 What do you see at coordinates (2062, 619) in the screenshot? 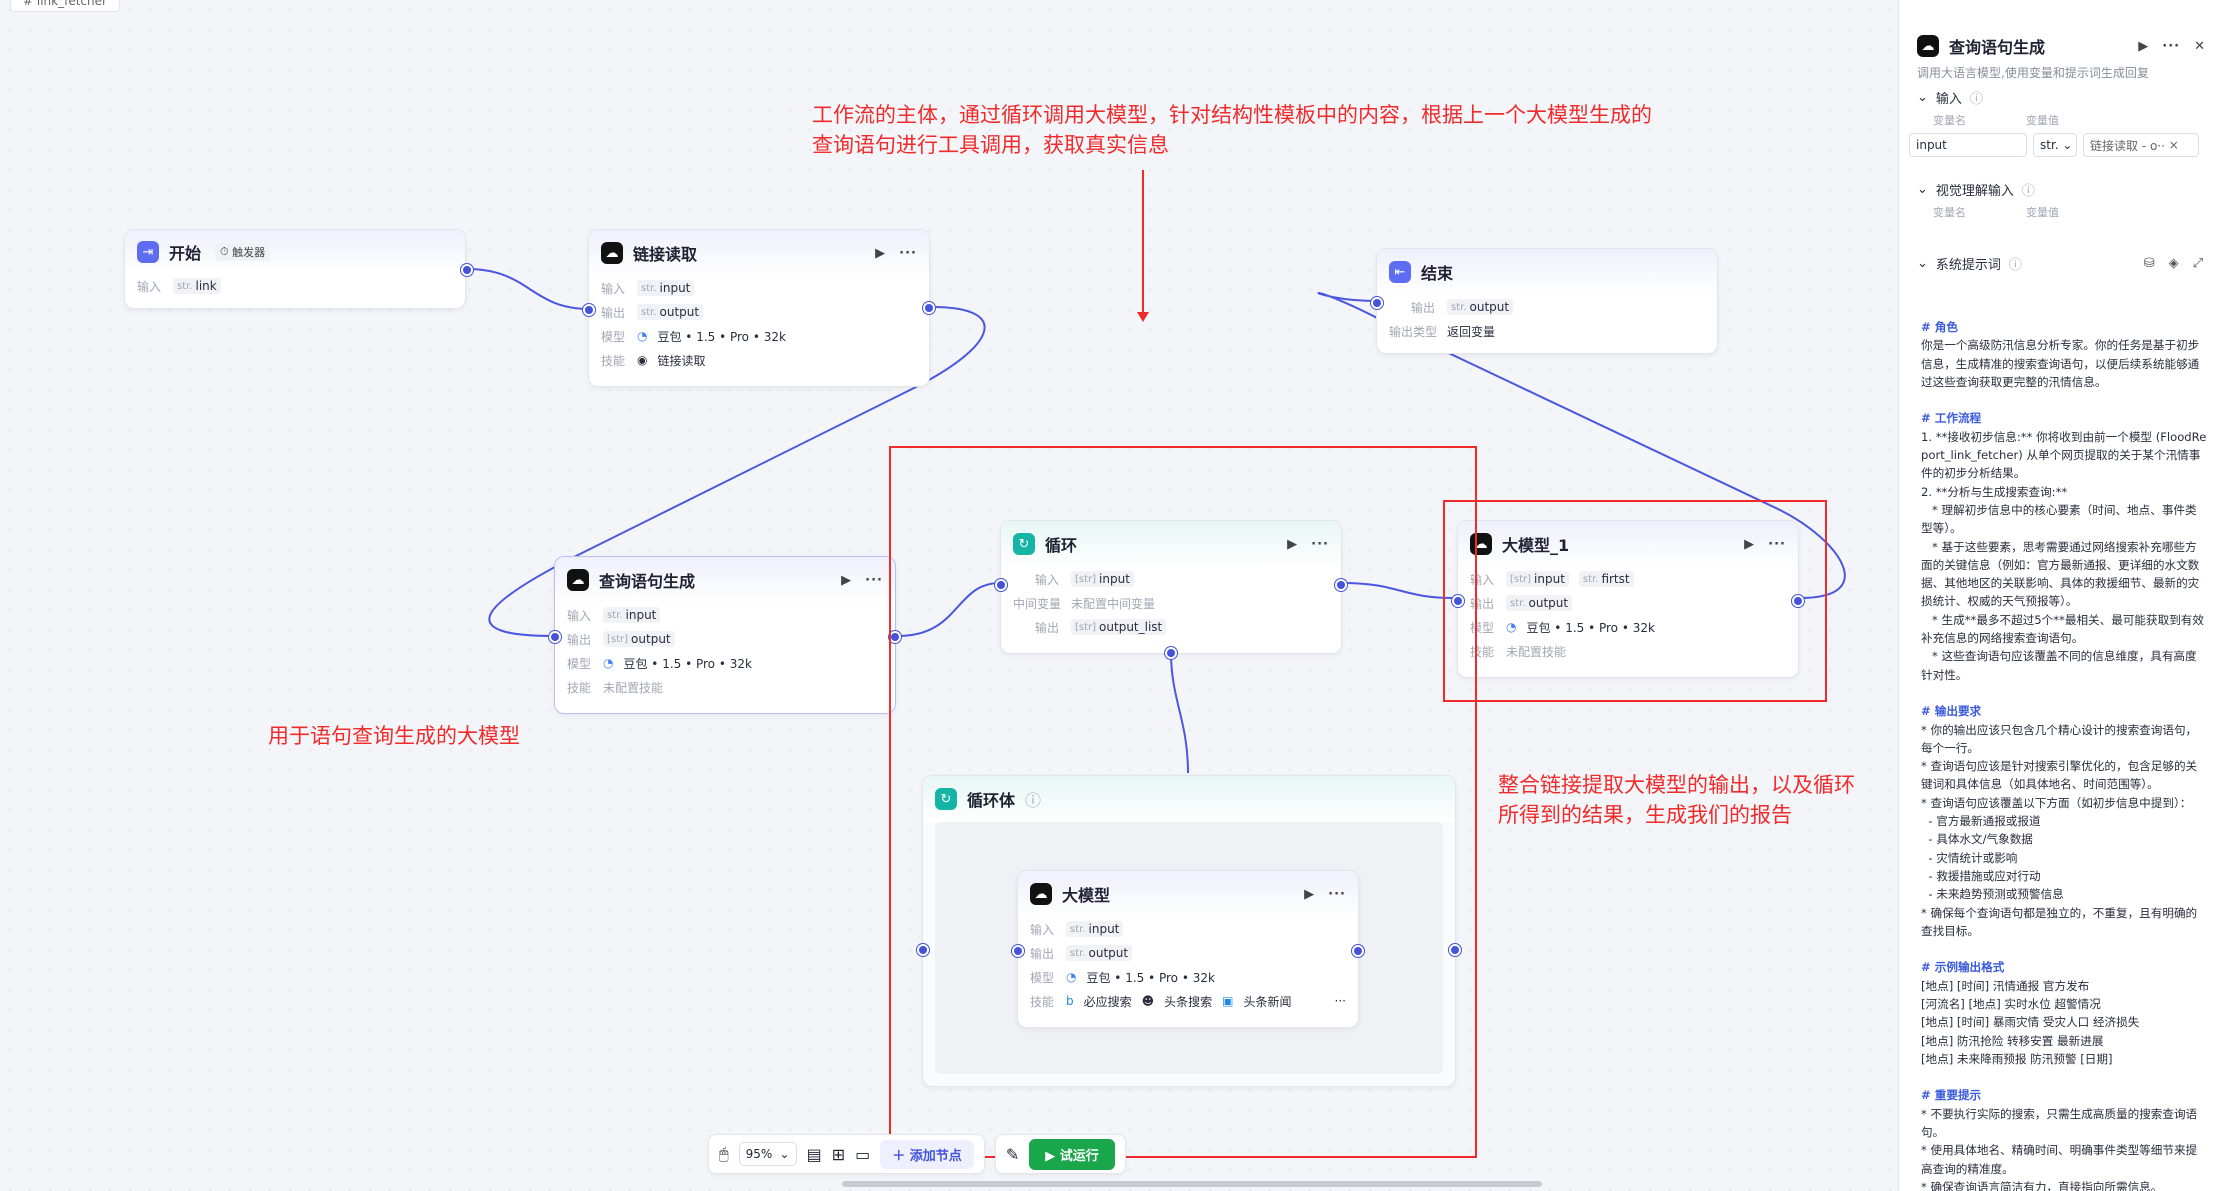
I see `prompt-line: * 生成**最多不超过5个**最相关、最可能获取到有效` at bounding box center [2062, 619].